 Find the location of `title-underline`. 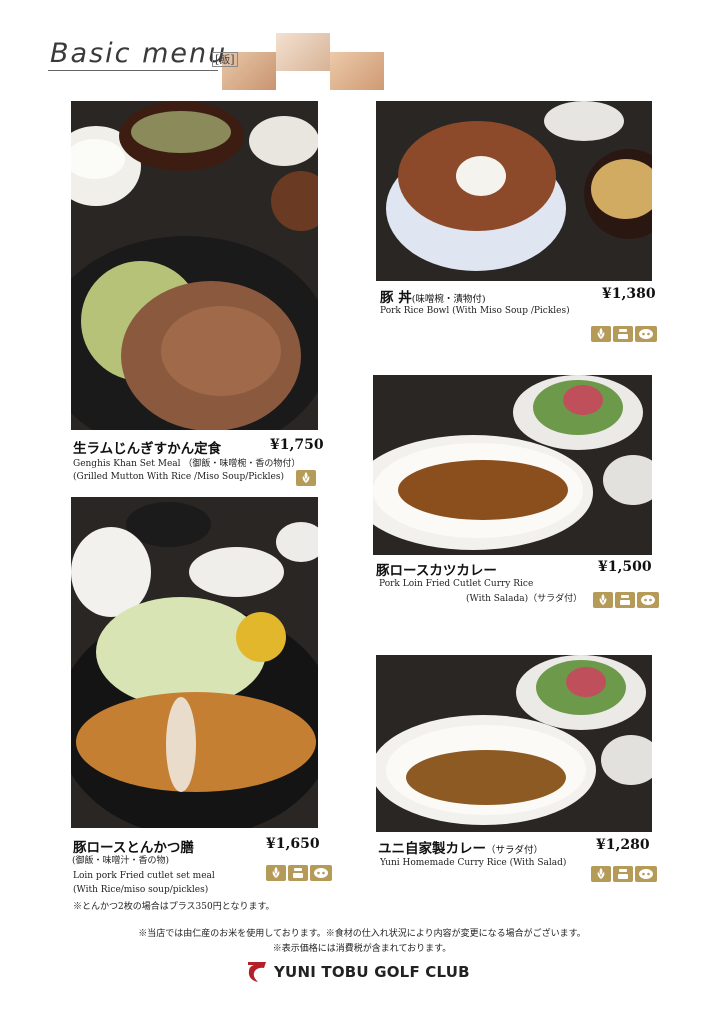

title-underline is located at coordinates (133, 70).